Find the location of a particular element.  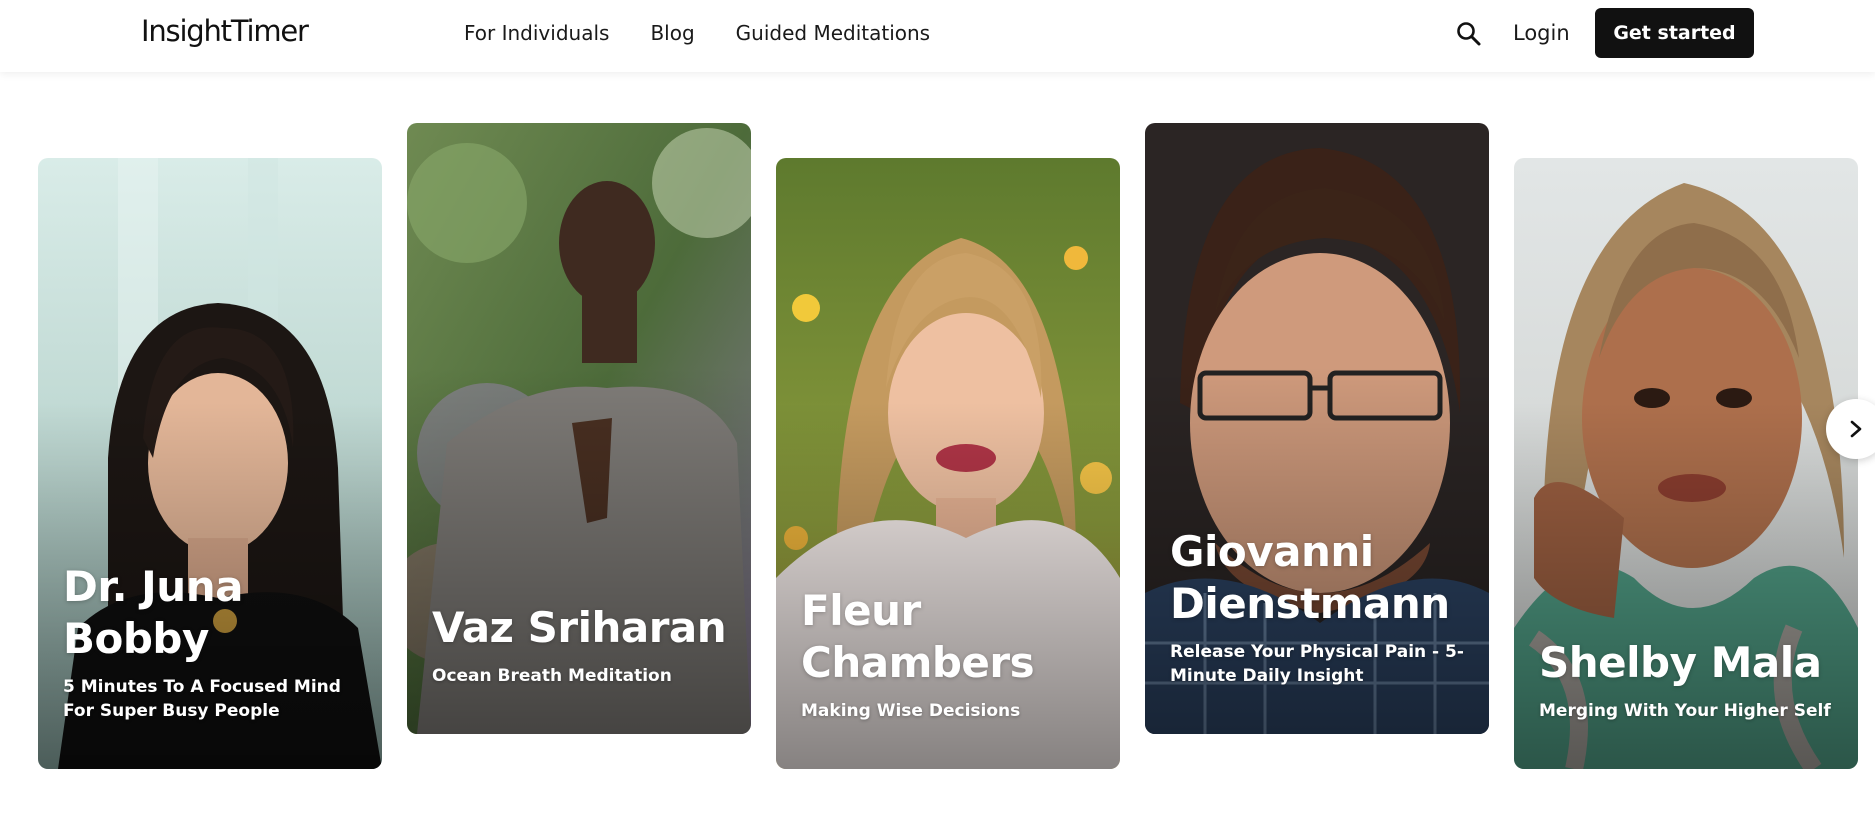

meditation-title: Ocean Breath Meditation is located at coordinates (552, 676).